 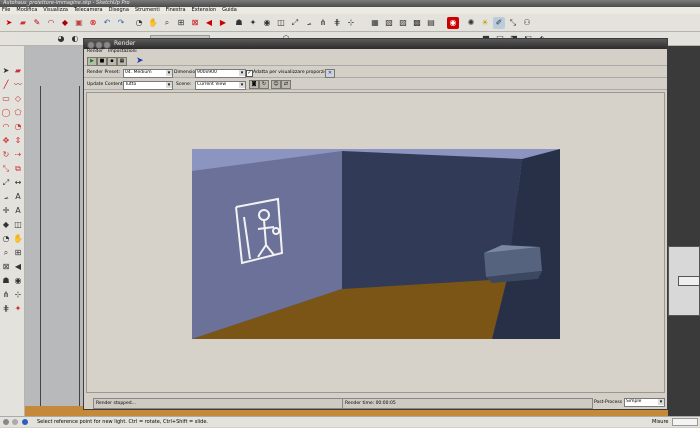 I want to click on zoom-extents-icon: ⊠, so click(x=195, y=23).